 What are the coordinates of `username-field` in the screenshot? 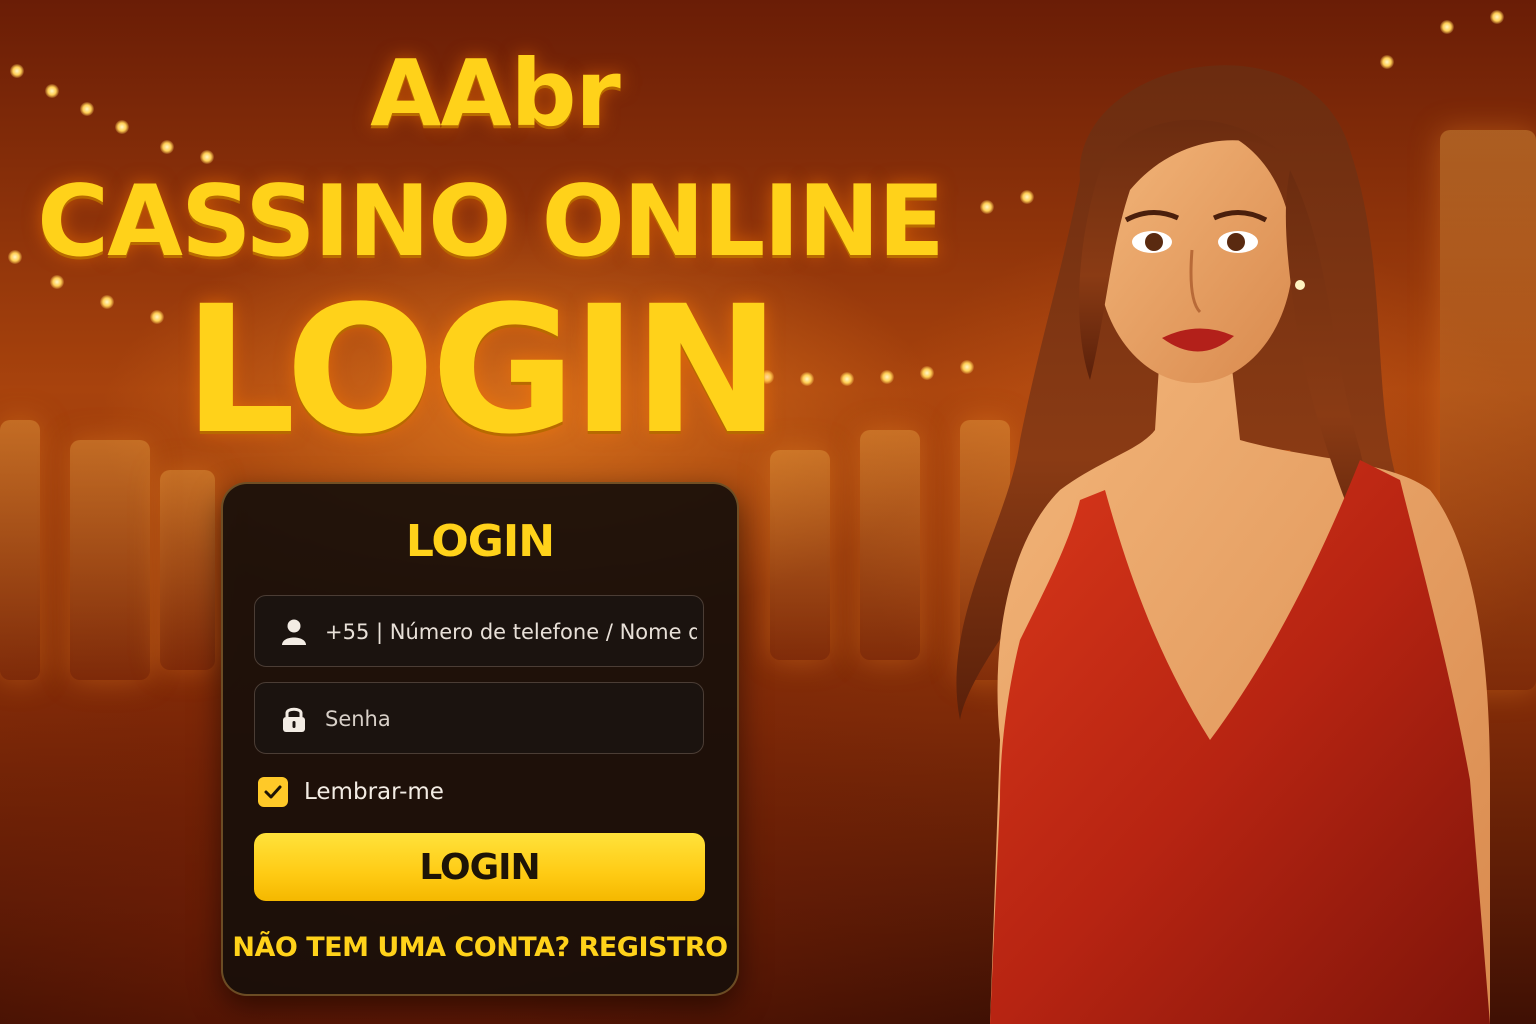 It's located at (479, 631).